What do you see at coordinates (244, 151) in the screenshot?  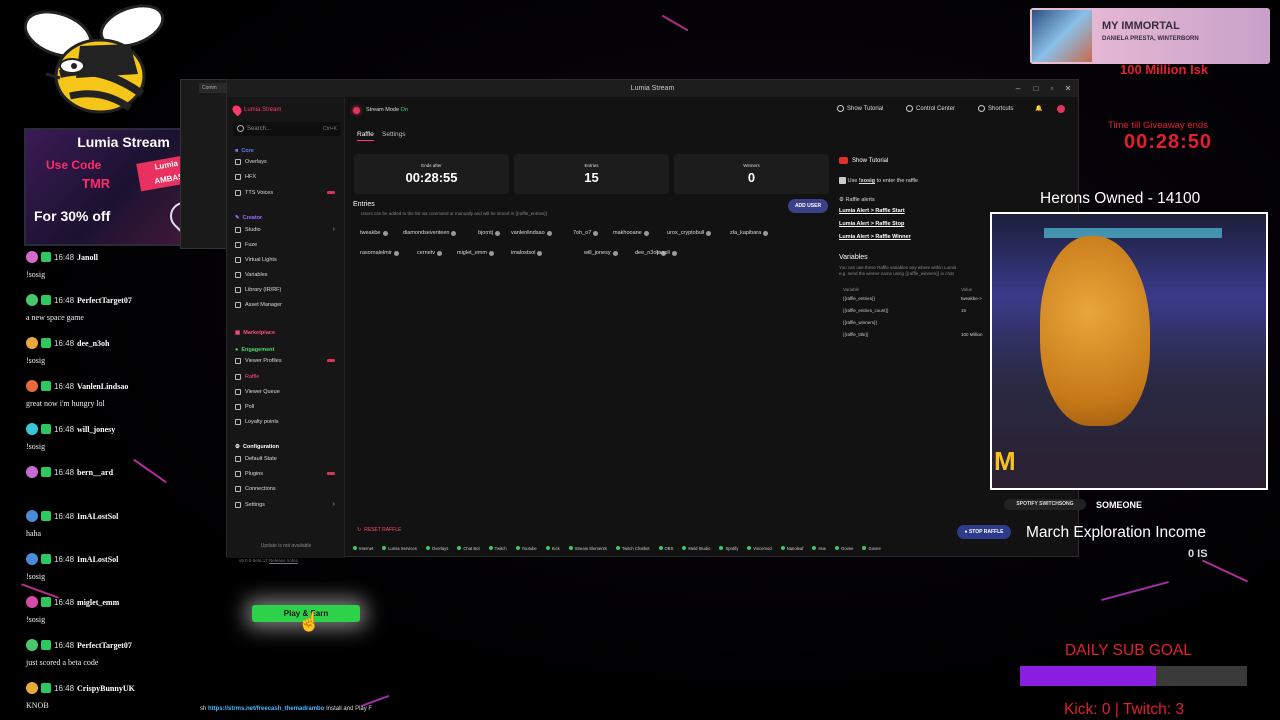 I see `section-core: ■ Core` at bounding box center [244, 151].